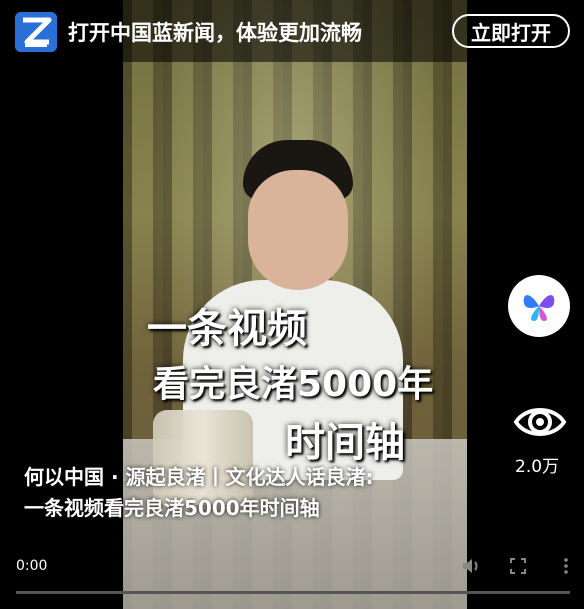 The height and width of the screenshot is (609, 584). What do you see at coordinates (293, 384) in the screenshot?
I see `video-overlay-line-2: 看完良渚5000年` at bounding box center [293, 384].